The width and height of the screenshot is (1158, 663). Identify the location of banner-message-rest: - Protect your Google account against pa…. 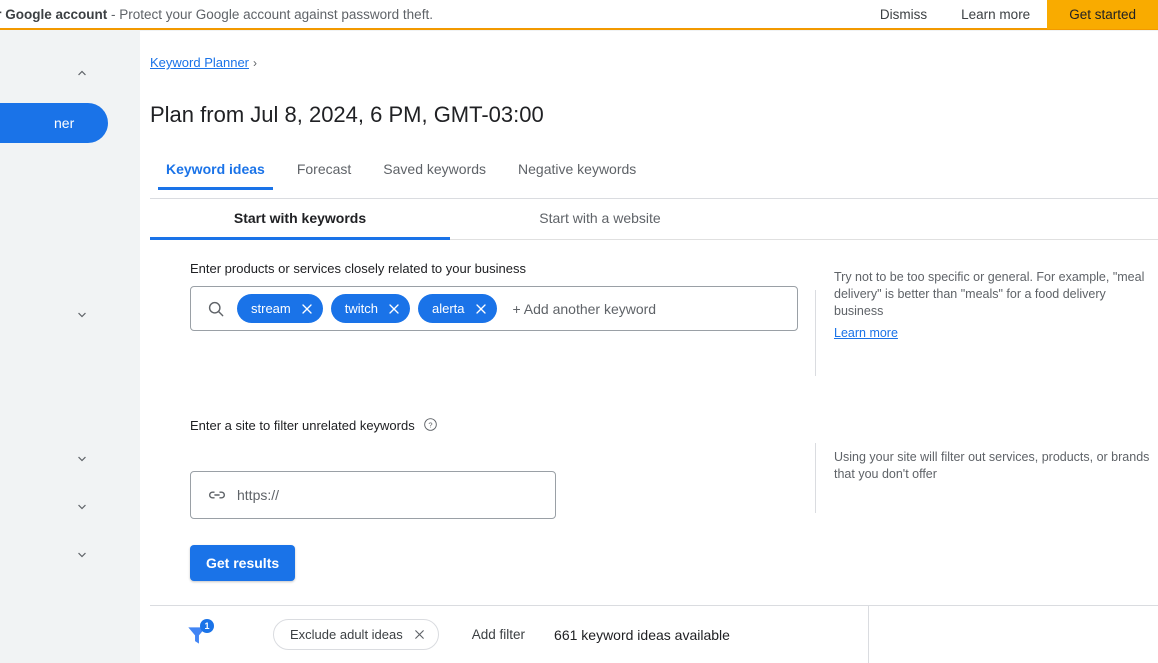
(270, 14).